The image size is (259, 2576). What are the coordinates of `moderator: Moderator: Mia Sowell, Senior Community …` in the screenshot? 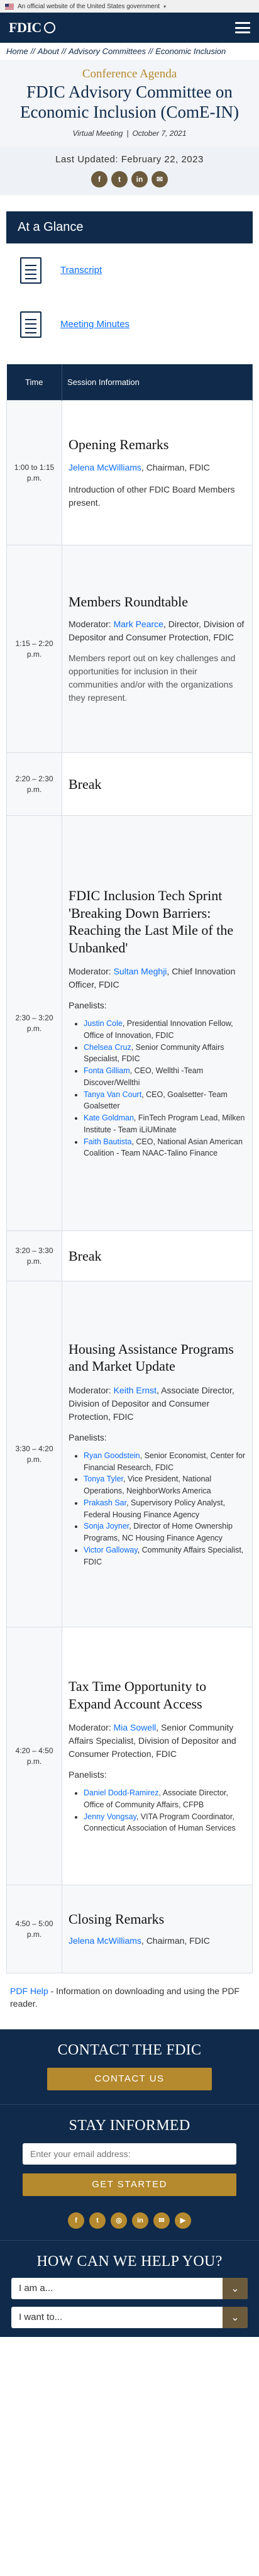 It's located at (157, 1741).